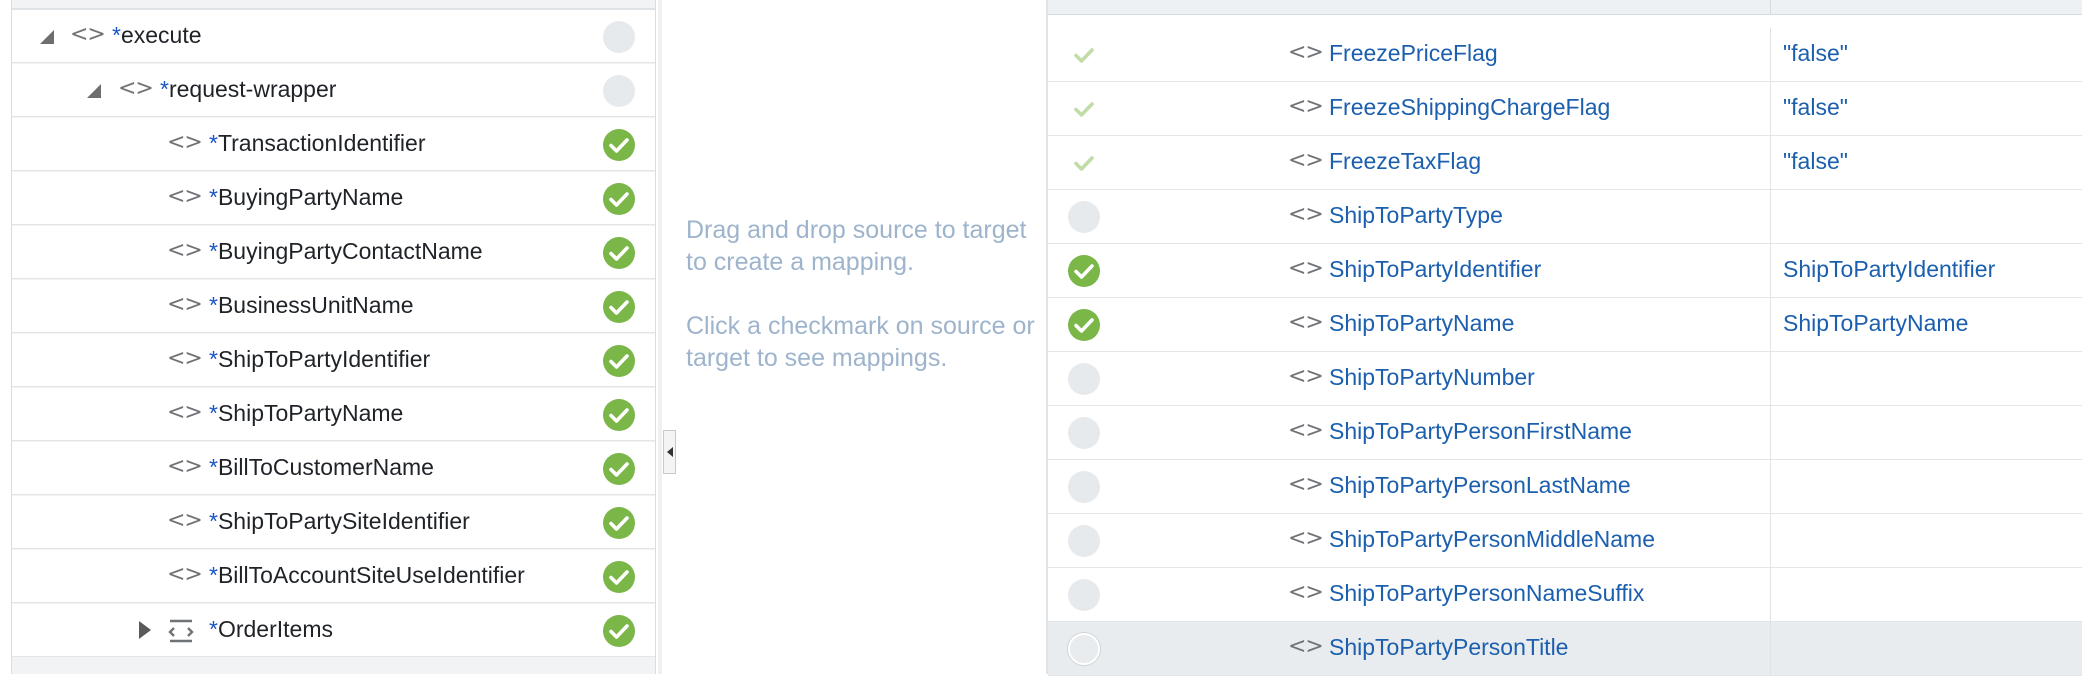 The width and height of the screenshot is (2082, 676). What do you see at coordinates (1435, 269) in the screenshot?
I see `target-element-name: ShipToPartyIdentifier` at bounding box center [1435, 269].